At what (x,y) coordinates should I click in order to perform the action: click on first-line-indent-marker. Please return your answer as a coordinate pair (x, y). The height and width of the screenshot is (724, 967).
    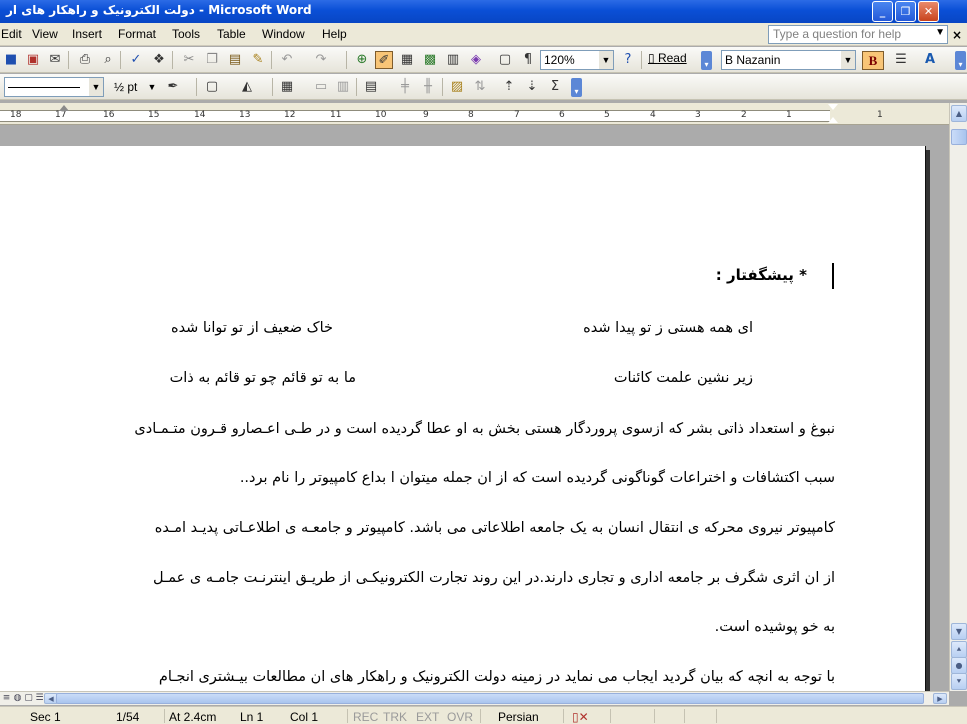
    Looking at the image, I should click on (833, 107).